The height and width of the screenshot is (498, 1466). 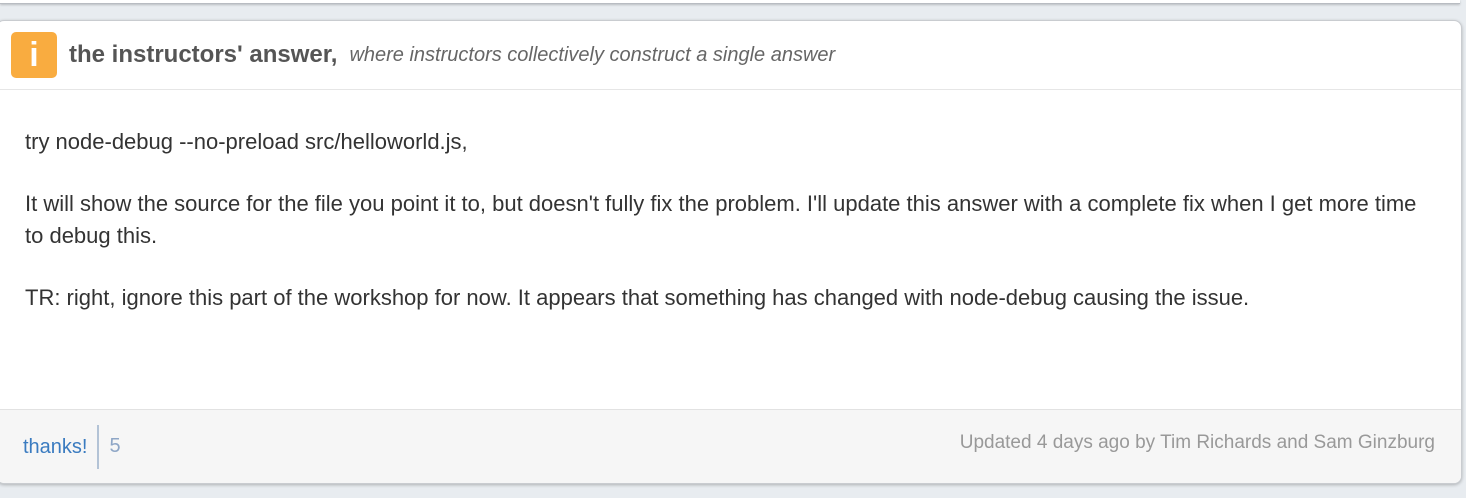 I want to click on info-icon: i, so click(x=34, y=55).